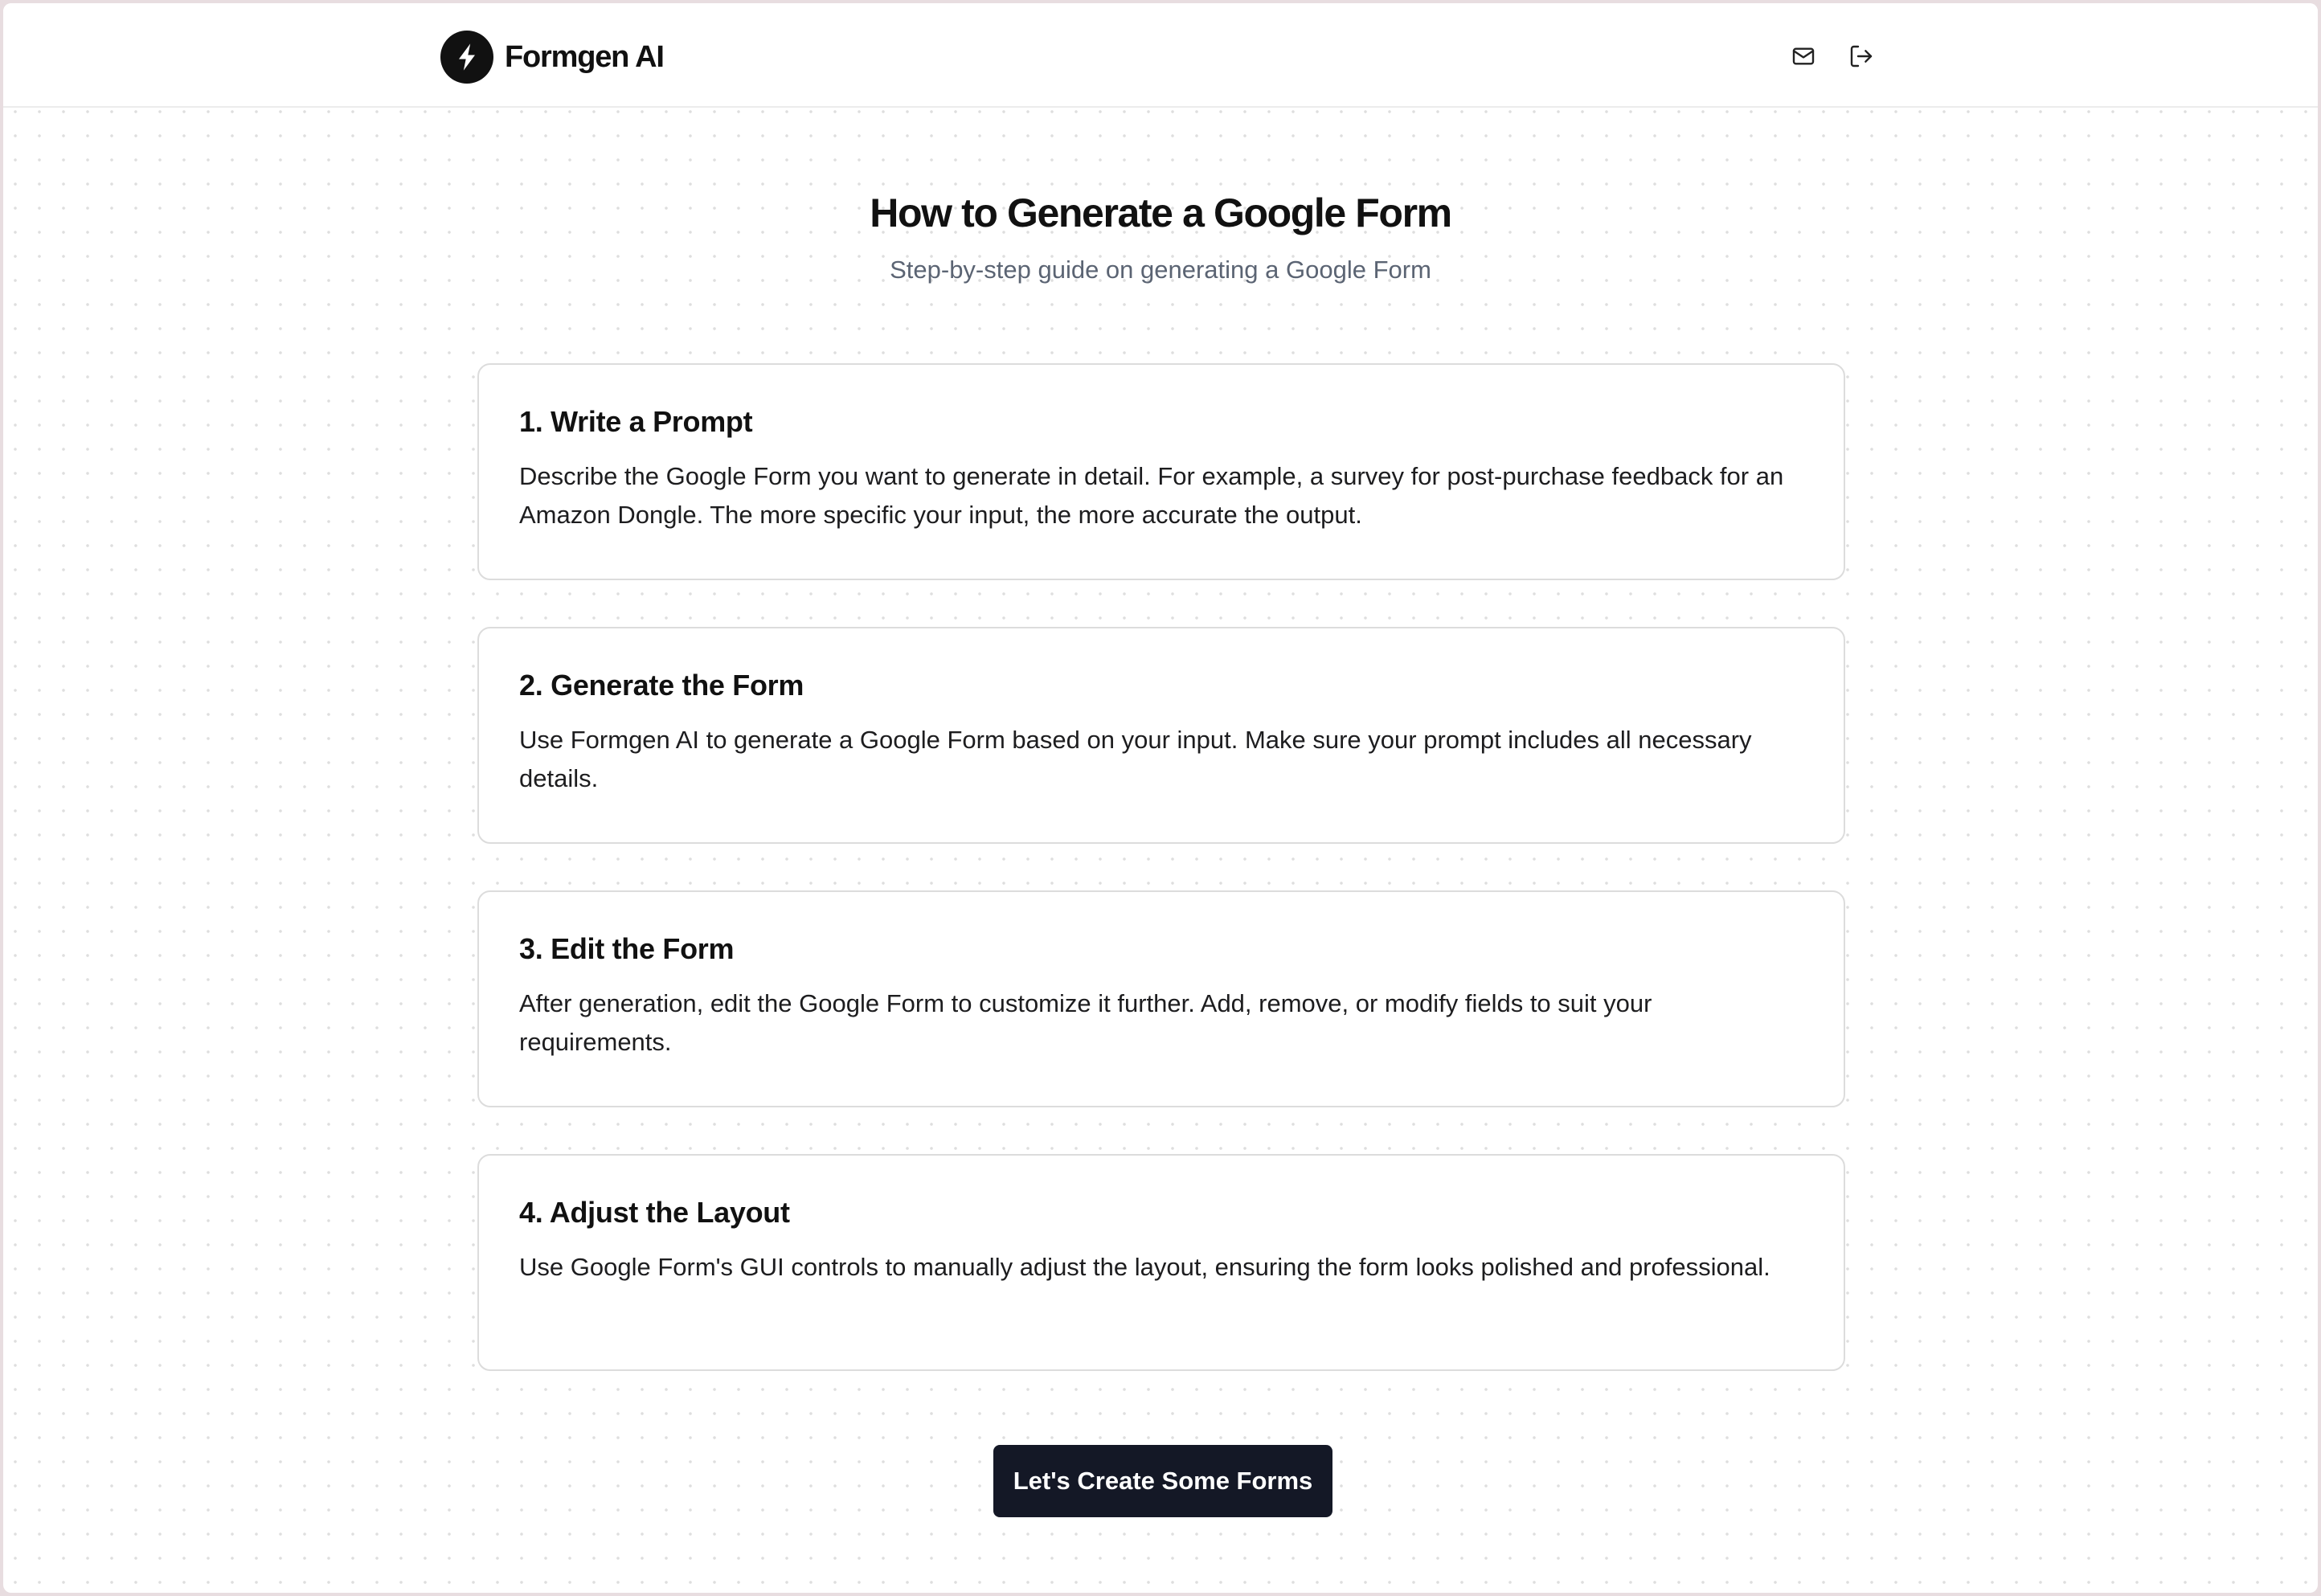 The height and width of the screenshot is (1596, 2321). I want to click on logout-icon, so click(1861, 56).